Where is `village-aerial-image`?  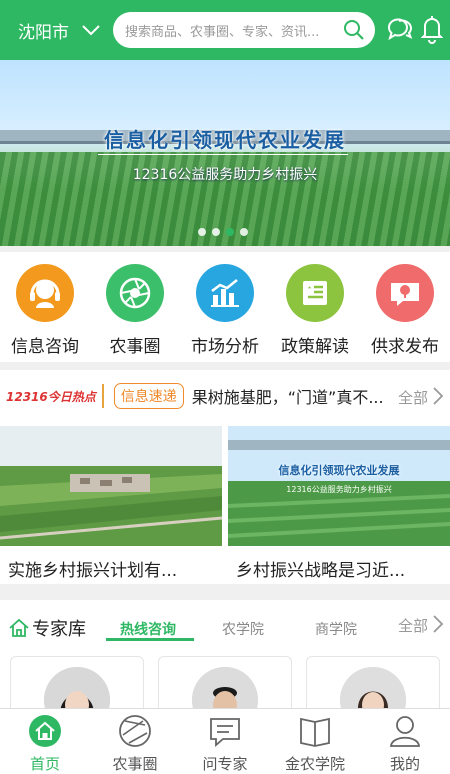 village-aerial-image is located at coordinates (111, 486).